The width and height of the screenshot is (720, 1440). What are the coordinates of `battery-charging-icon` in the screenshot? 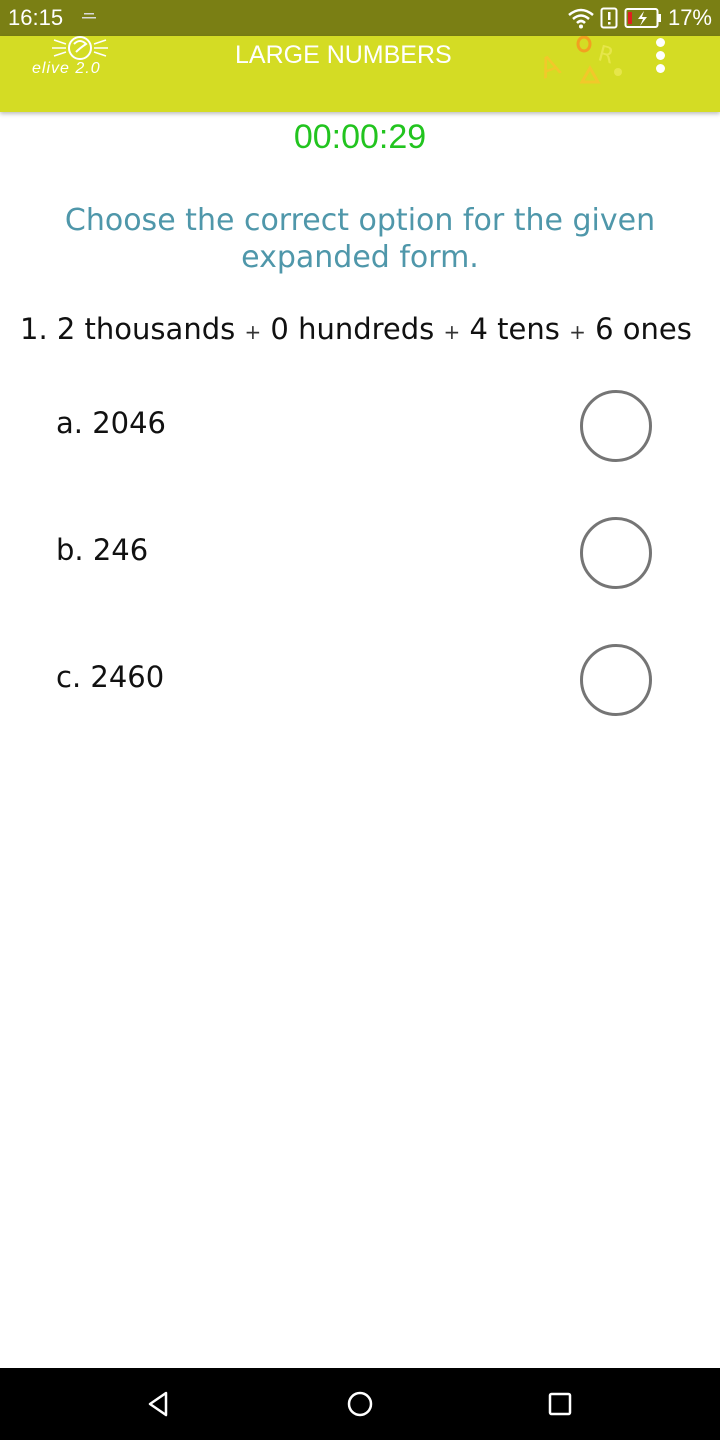 It's located at (642, 18).